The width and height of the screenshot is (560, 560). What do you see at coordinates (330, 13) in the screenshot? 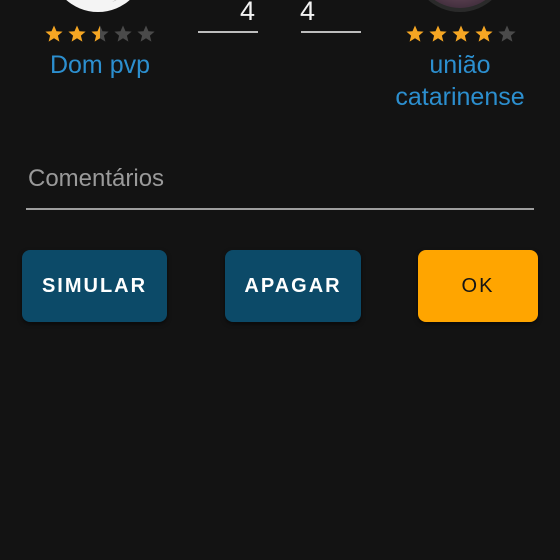
I see `away-score: 4` at bounding box center [330, 13].